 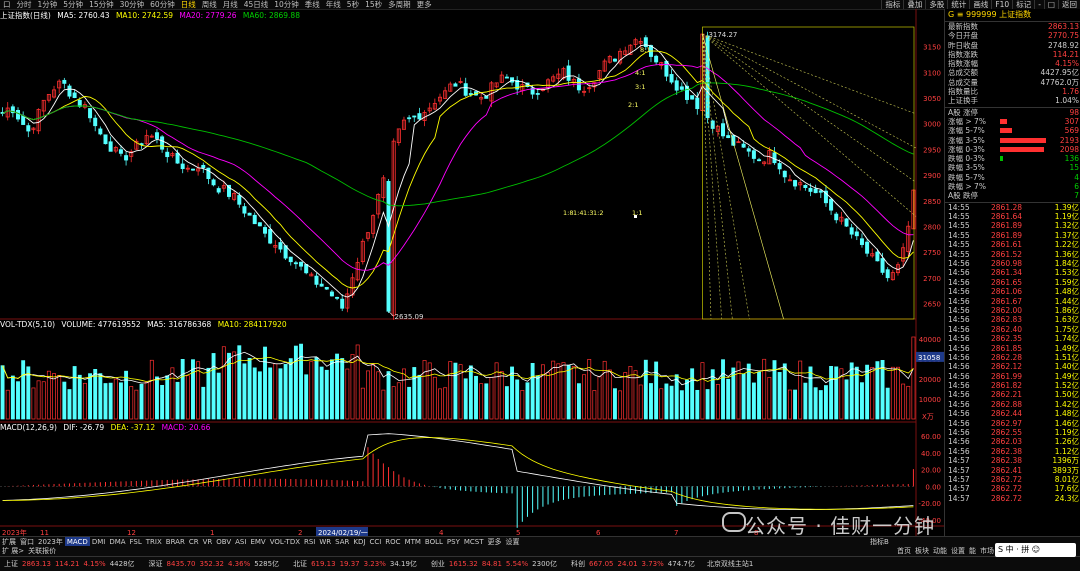 I want to click on toolbar-button: 叠加, so click(x=914, y=4).